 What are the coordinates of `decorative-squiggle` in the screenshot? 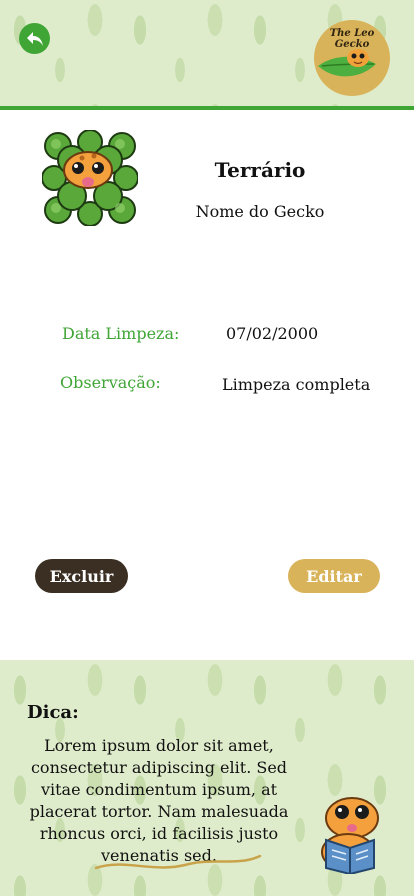 It's located at (178, 862).